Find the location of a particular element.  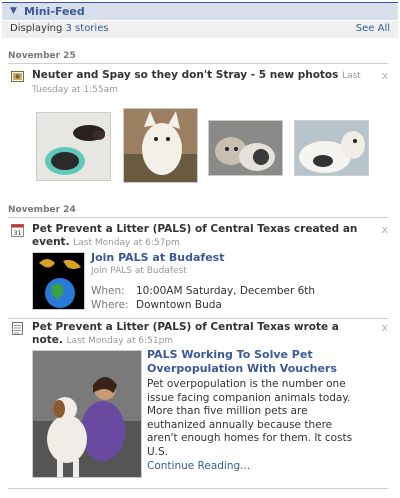

calendar-day-number: 31 is located at coordinates (17, 233).